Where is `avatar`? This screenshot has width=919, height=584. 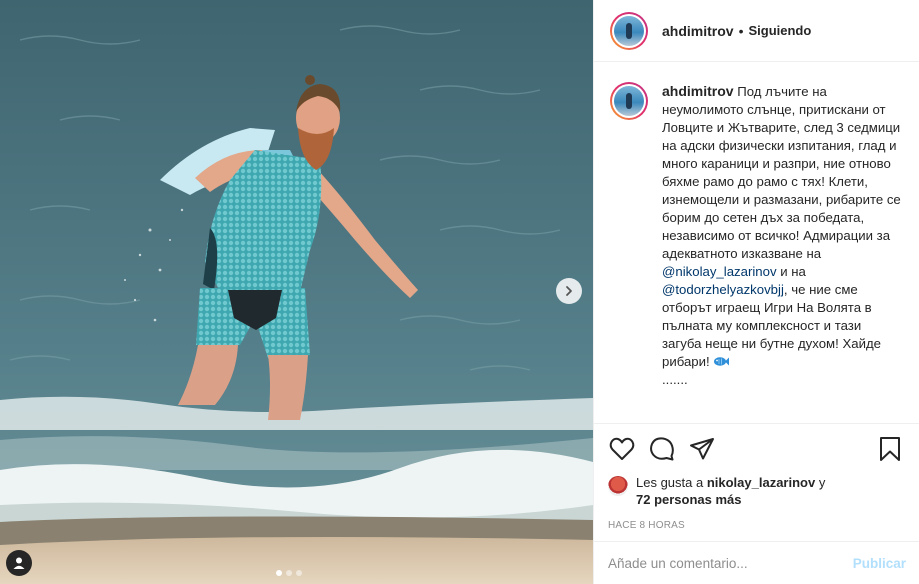 avatar is located at coordinates (629, 30).